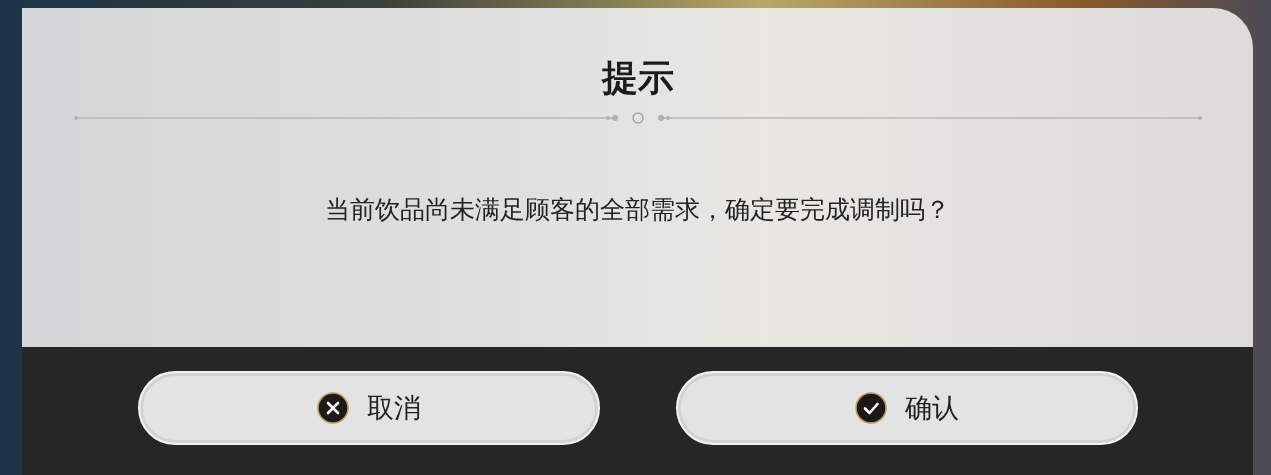 The height and width of the screenshot is (475, 1271). I want to click on cancel-button: 取消, so click(368, 408).